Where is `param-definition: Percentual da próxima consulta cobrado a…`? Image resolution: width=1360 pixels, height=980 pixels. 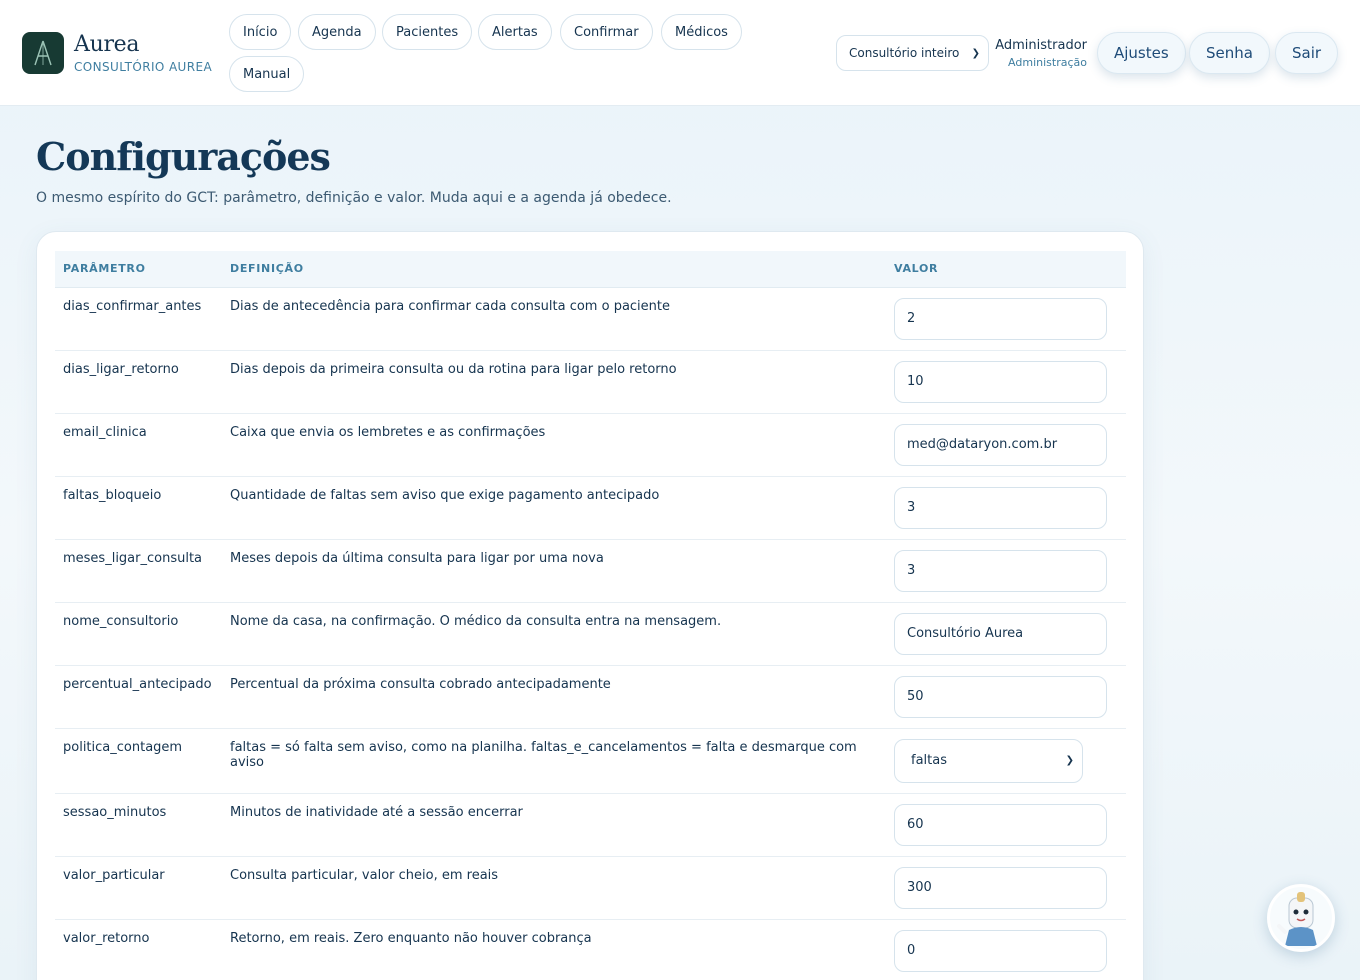 param-definition: Percentual da próxima consulta cobrado a… is located at coordinates (554, 697).